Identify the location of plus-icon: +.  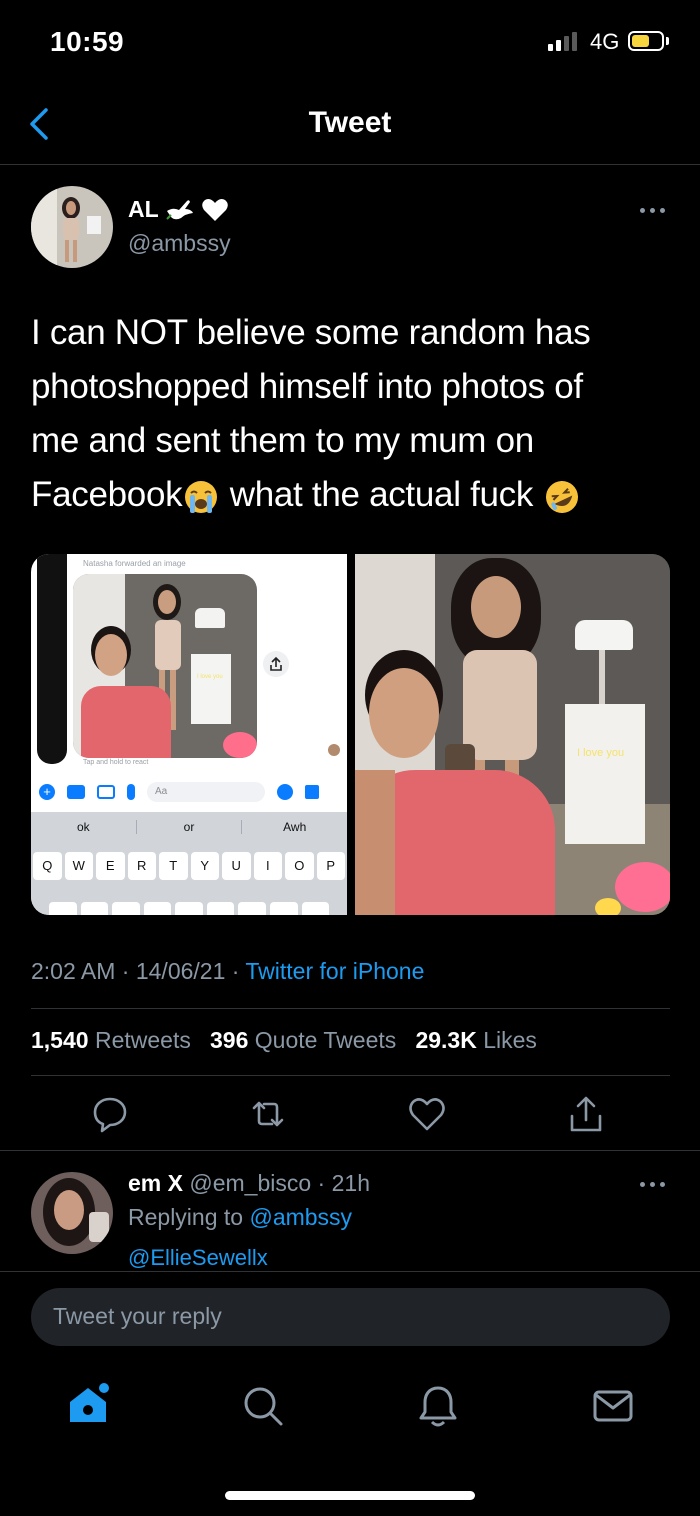
(47, 792).